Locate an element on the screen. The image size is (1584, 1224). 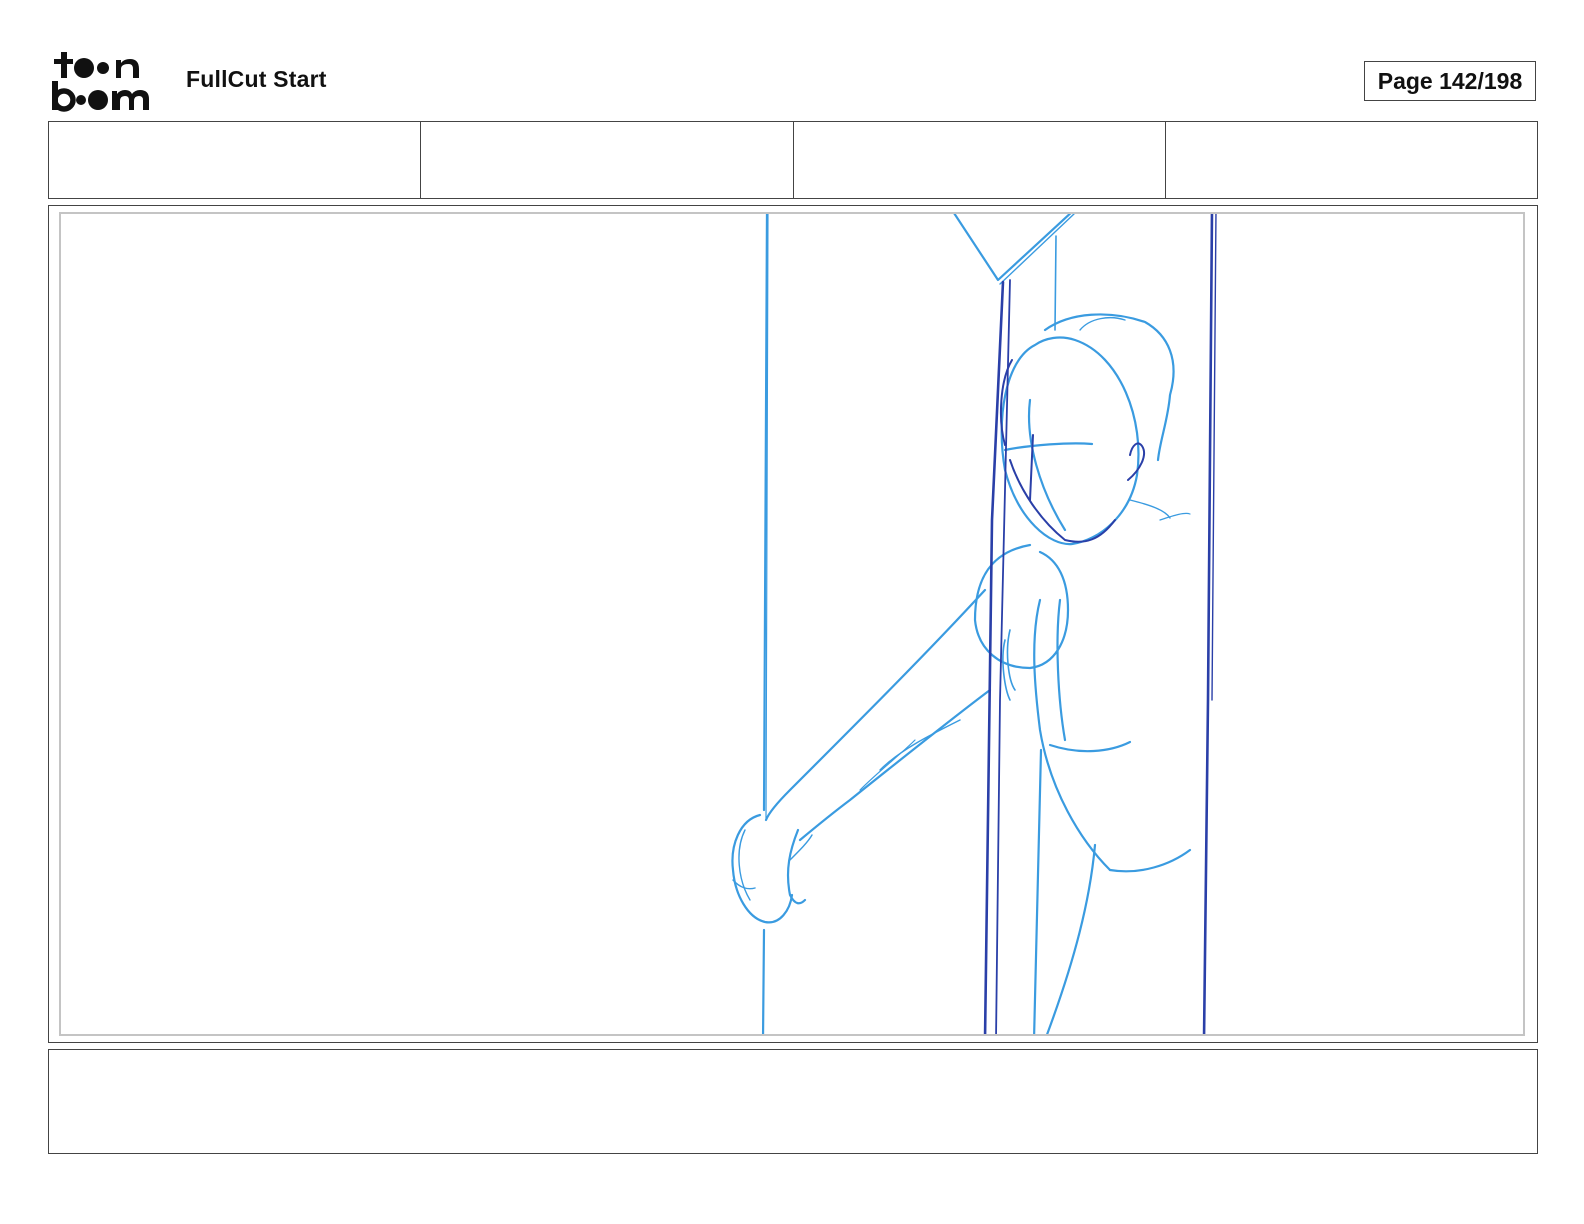
sketch-back is located at coordinates (1071, 938).